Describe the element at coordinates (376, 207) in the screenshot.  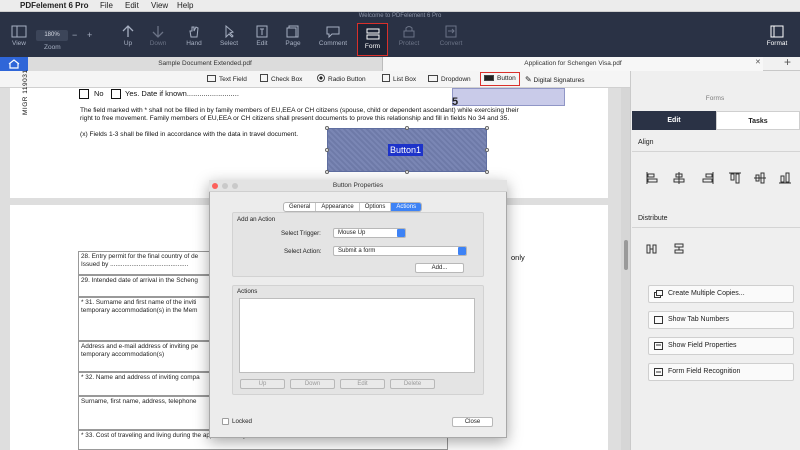
I see `tab-options: Options` at that location.